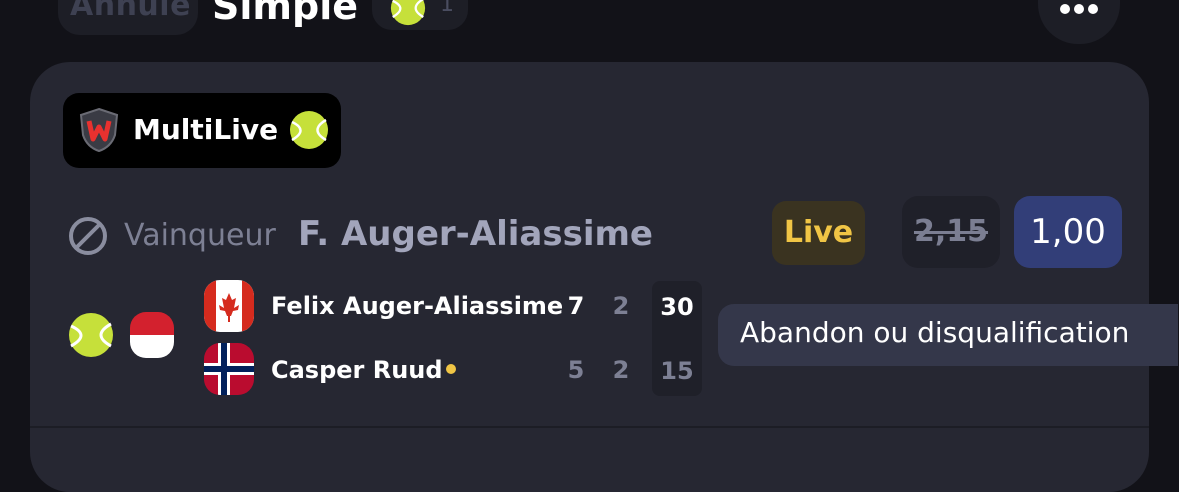  What do you see at coordinates (576, 370) in the screenshot?
I see `set-score: 5` at bounding box center [576, 370].